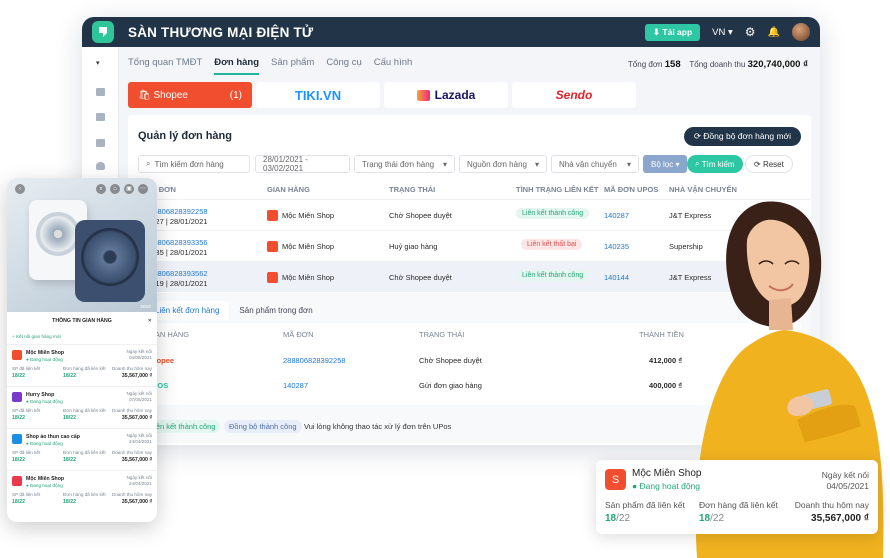 The width and height of the screenshot is (890, 558). I want to click on column-header-link-status: TÌNH TRẠNG LIÊN KẾT, so click(557, 189).